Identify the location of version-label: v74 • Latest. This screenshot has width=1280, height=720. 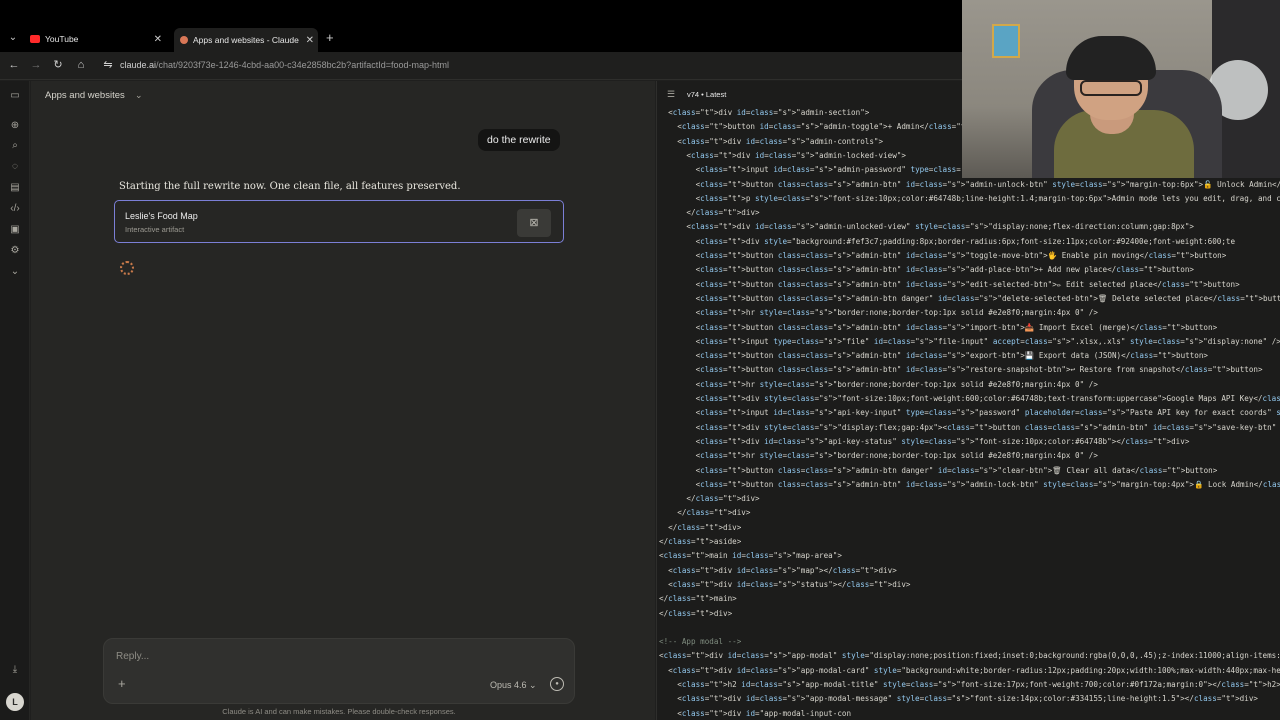
(706, 94).